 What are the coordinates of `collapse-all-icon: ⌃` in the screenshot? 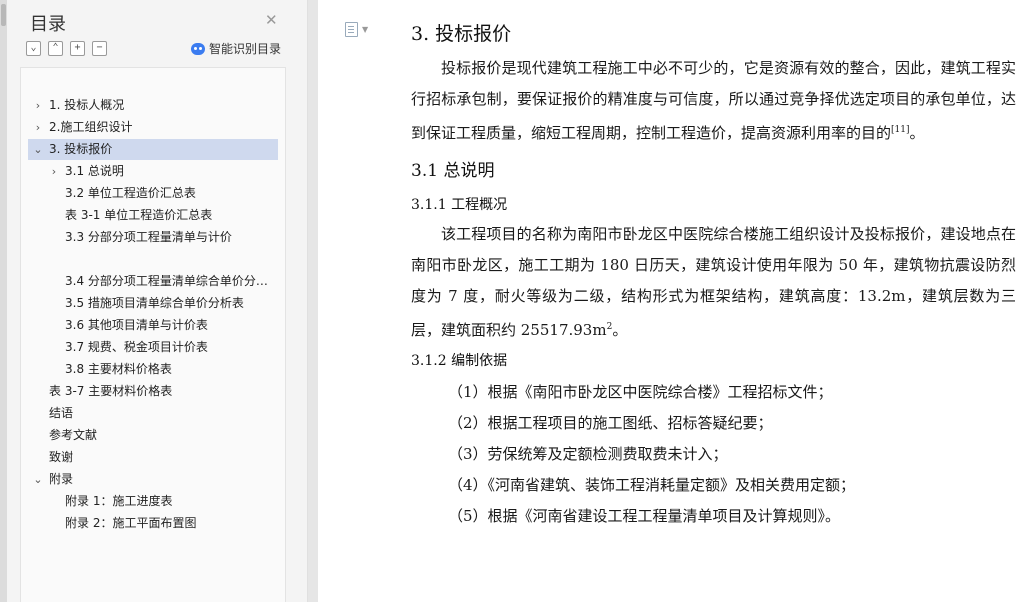 It's located at (55, 48).